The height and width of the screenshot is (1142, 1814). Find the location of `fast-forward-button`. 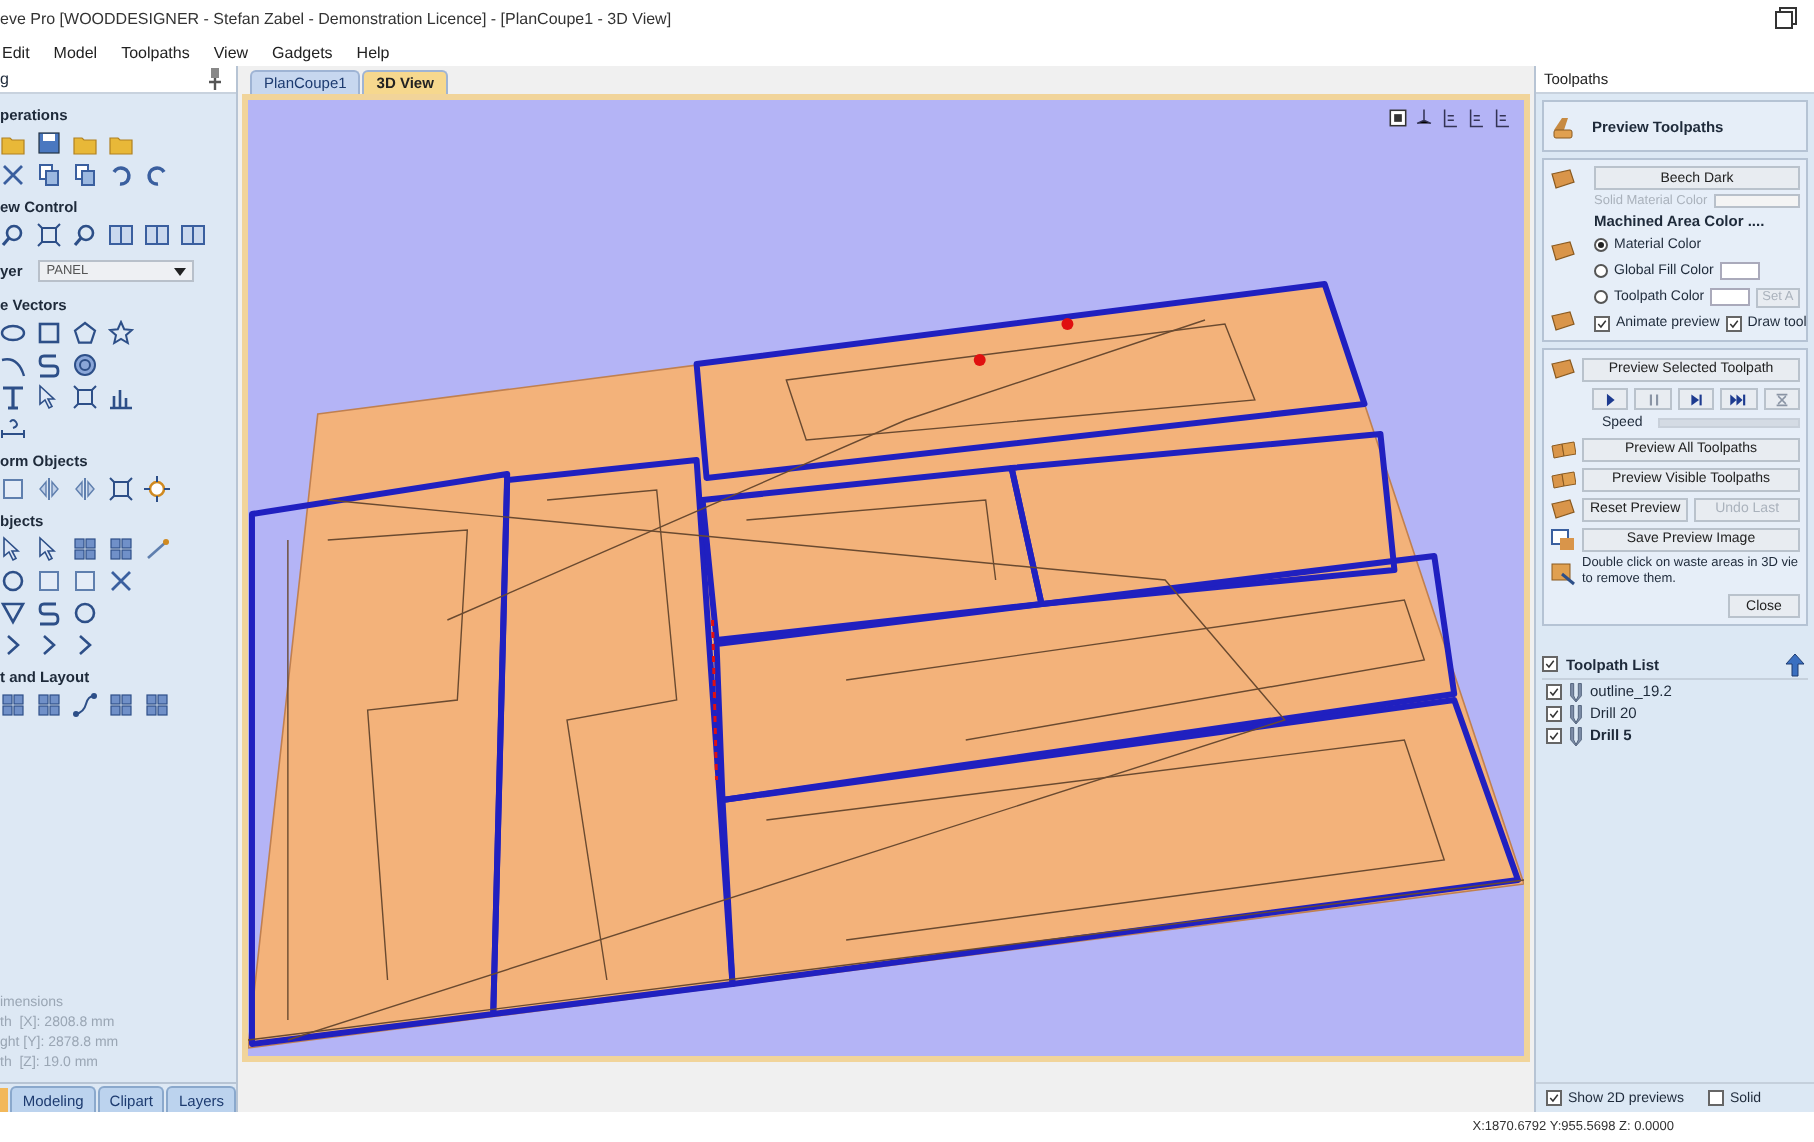

fast-forward-button is located at coordinates (1739, 399).